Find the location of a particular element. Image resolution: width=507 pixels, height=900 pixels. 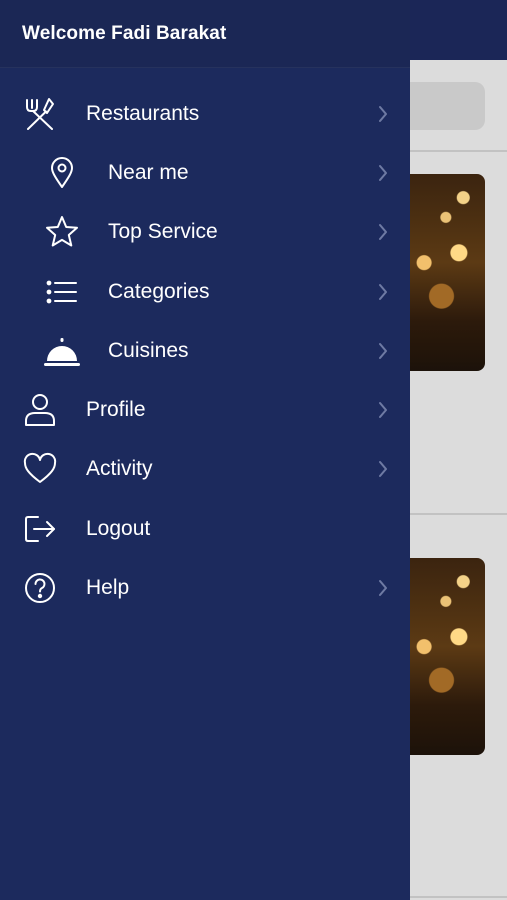

menu-item-top-service: Top Service is located at coordinates (205, 232).